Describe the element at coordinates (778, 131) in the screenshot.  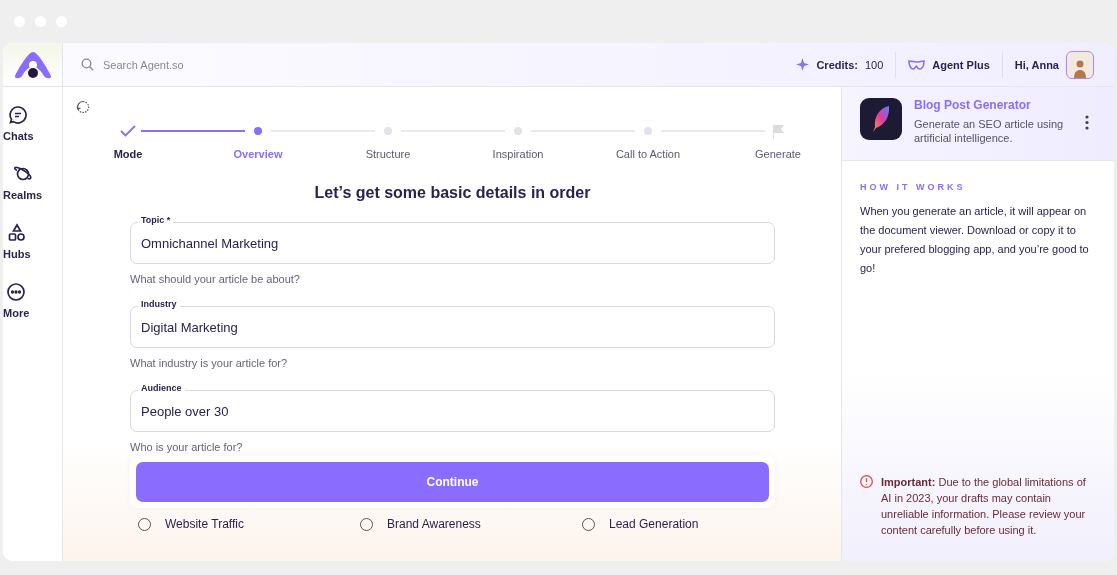
I see `flag-icon` at that location.